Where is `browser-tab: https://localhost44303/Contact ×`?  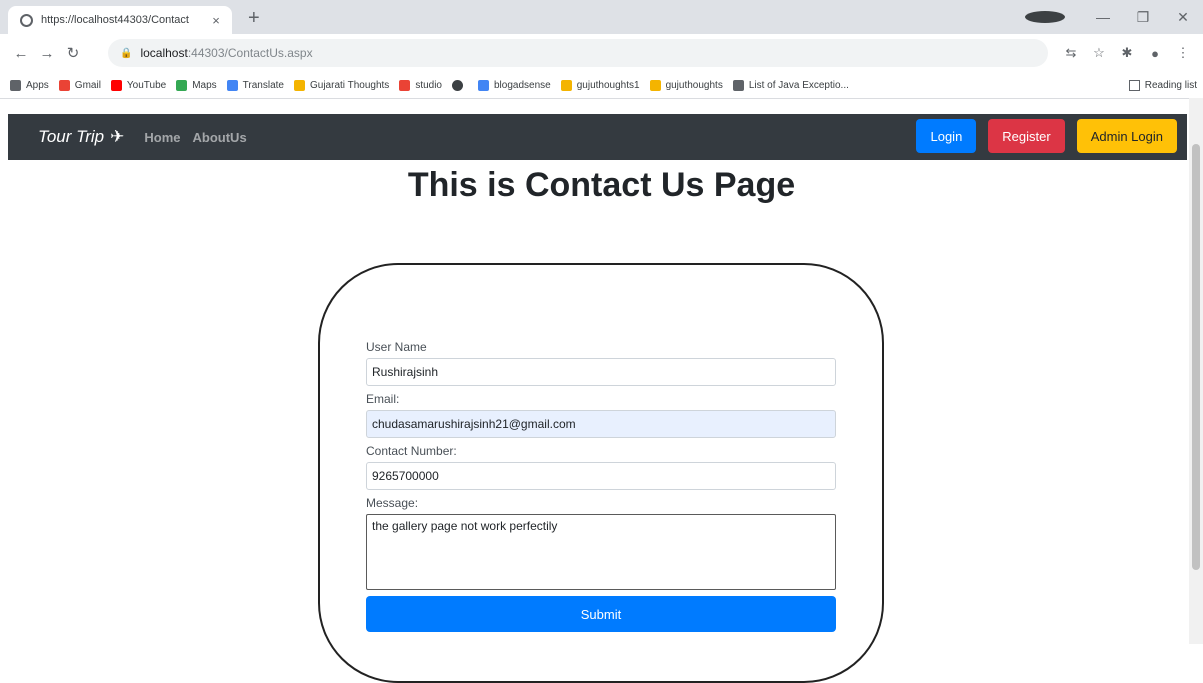 browser-tab: https://localhost44303/Contact × is located at coordinates (120, 20).